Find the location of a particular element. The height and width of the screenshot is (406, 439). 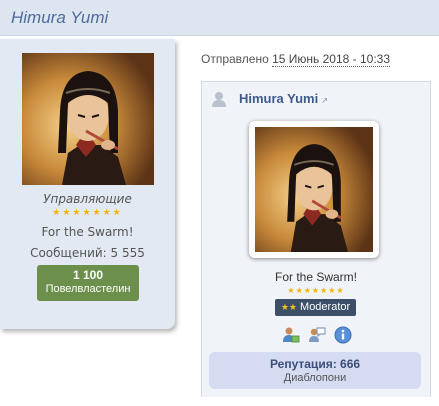

messages-icon is located at coordinates (317, 335).